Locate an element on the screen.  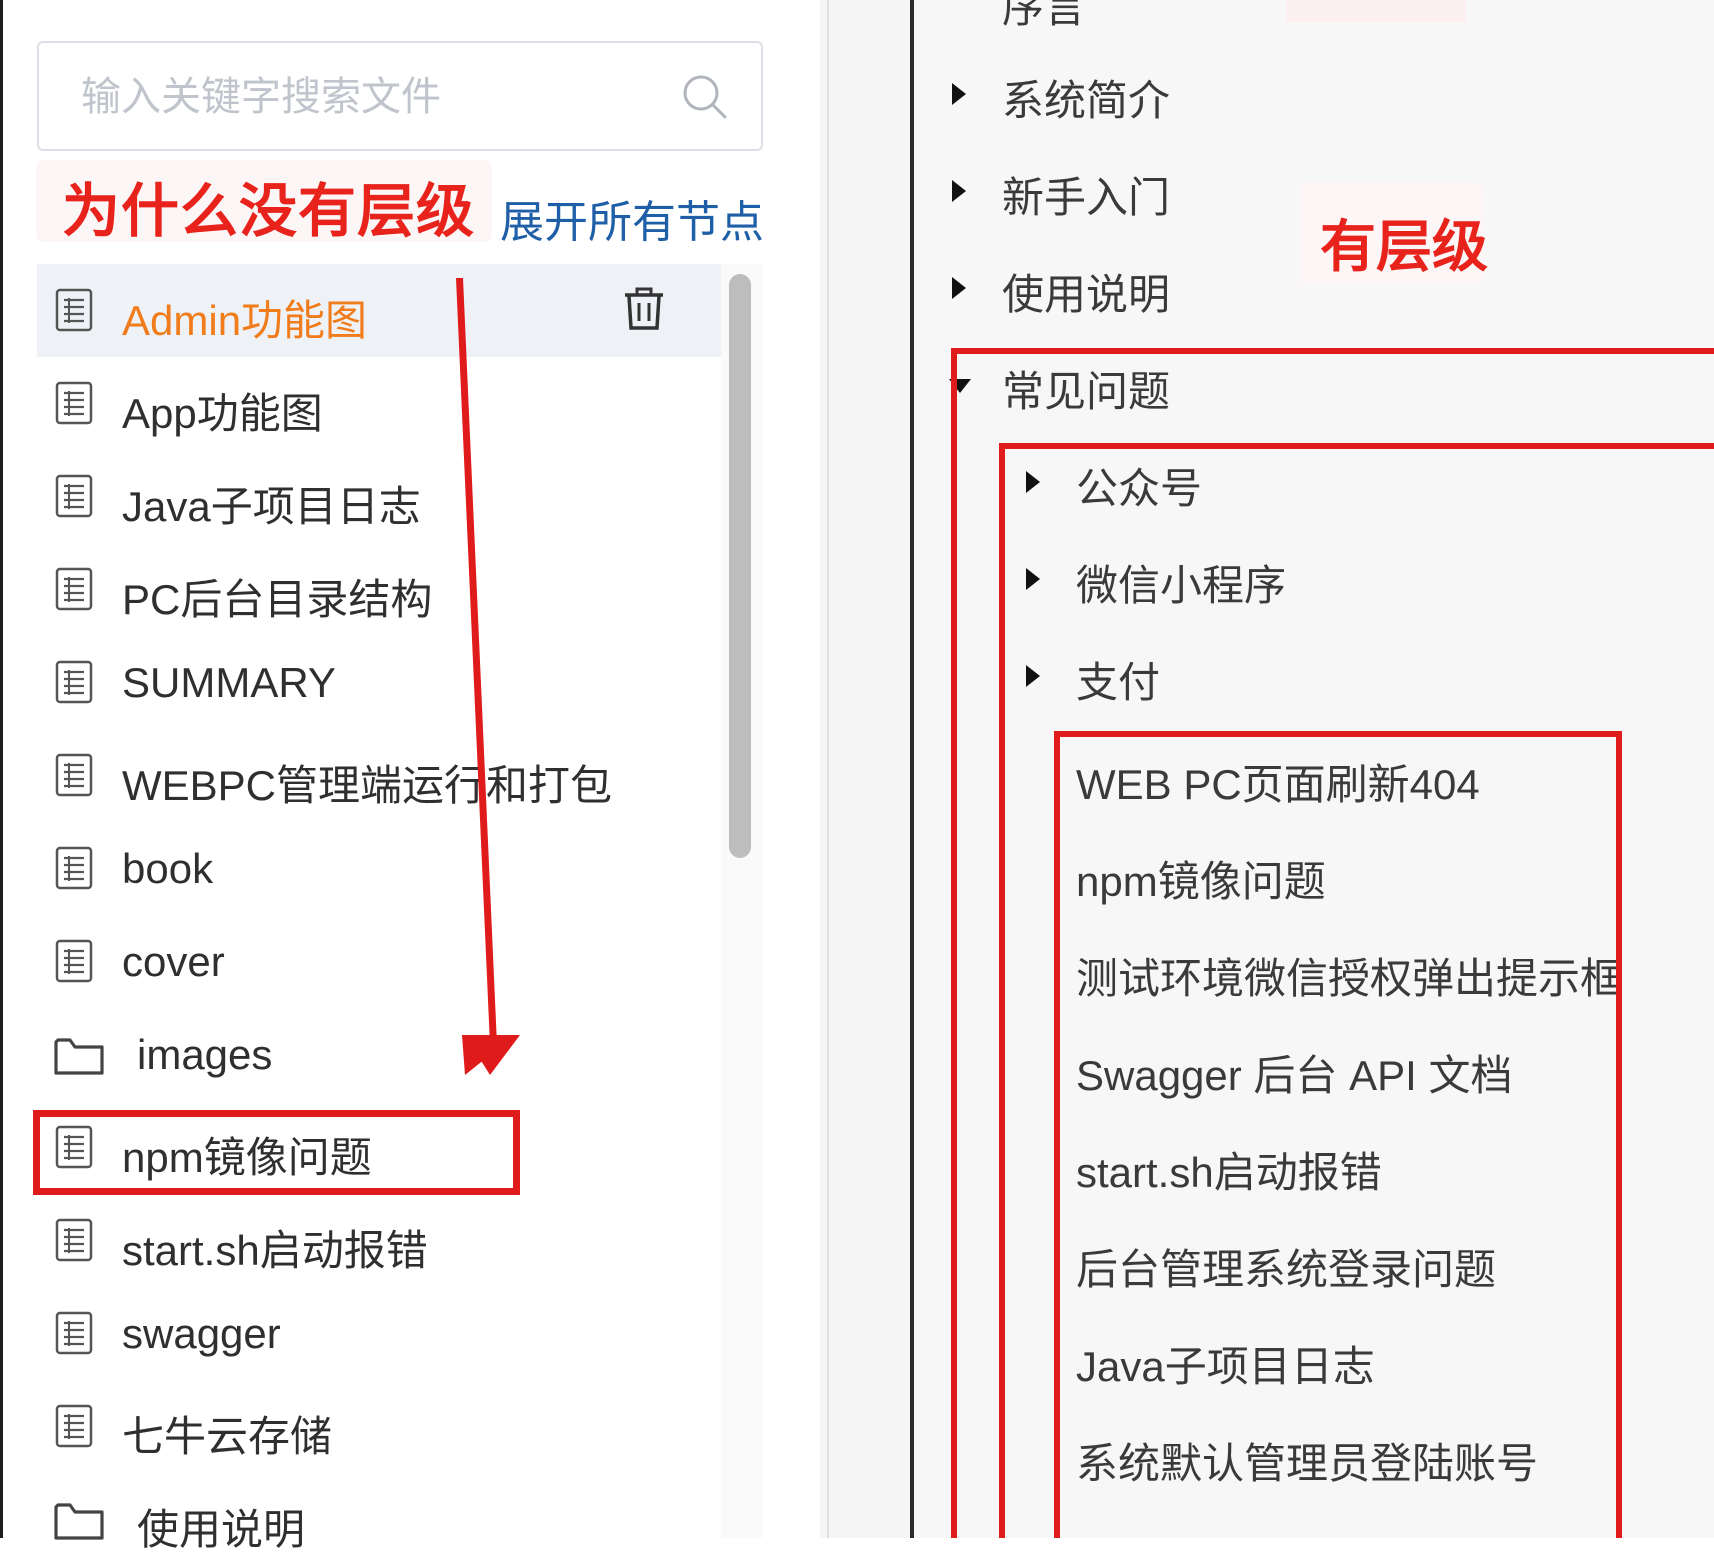
file-item-label: 使用说明 is located at coordinates (221, 1529).